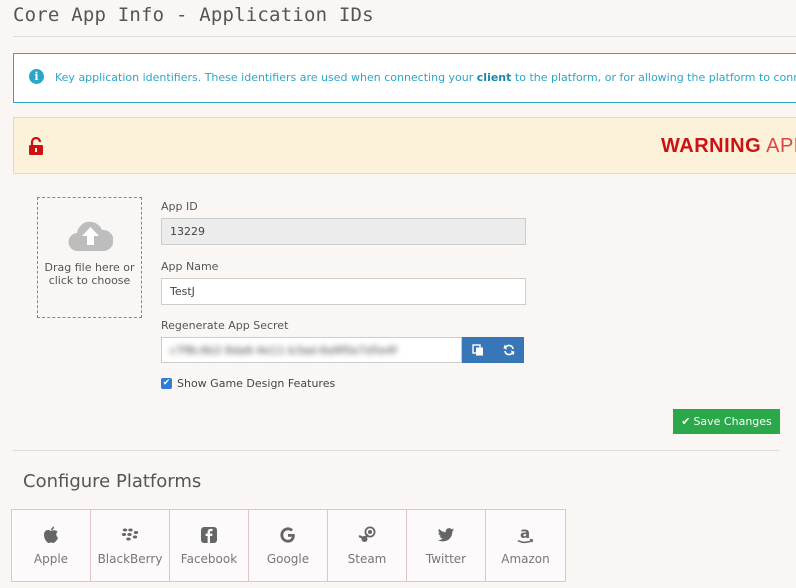 Image resolution: width=796 pixels, height=588 pixels. Describe the element at coordinates (130, 534) in the screenshot. I see `blackberry-icon` at that location.